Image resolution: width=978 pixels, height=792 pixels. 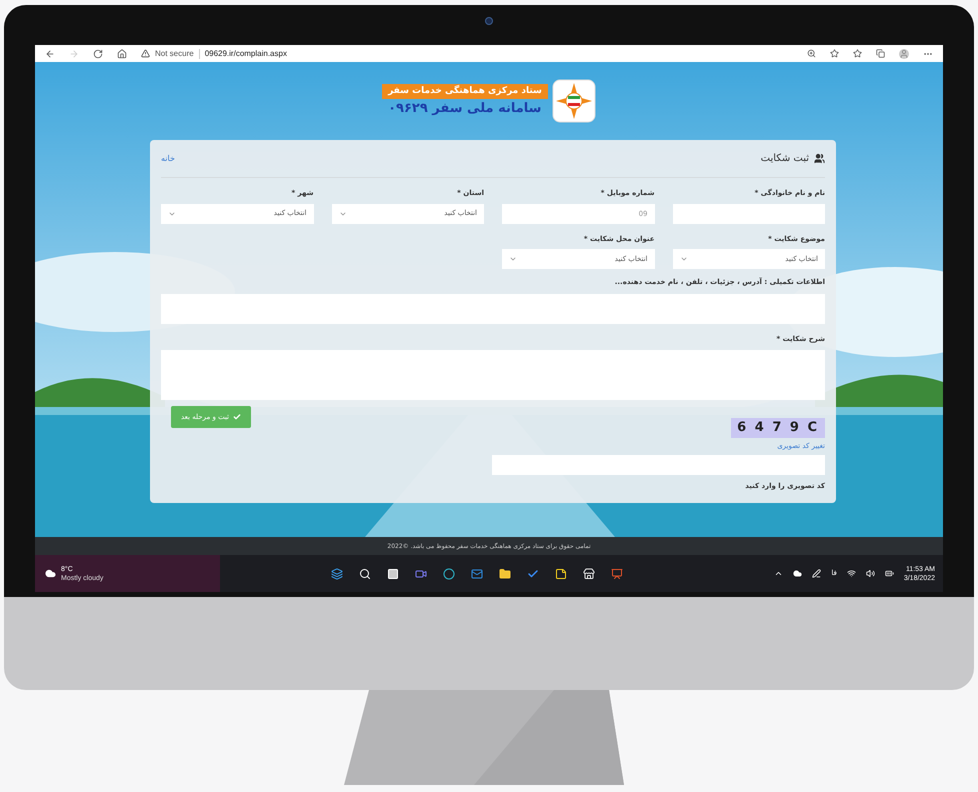 What do you see at coordinates (174, 54) in the screenshot?
I see `security-label: Not secure` at bounding box center [174, 54].